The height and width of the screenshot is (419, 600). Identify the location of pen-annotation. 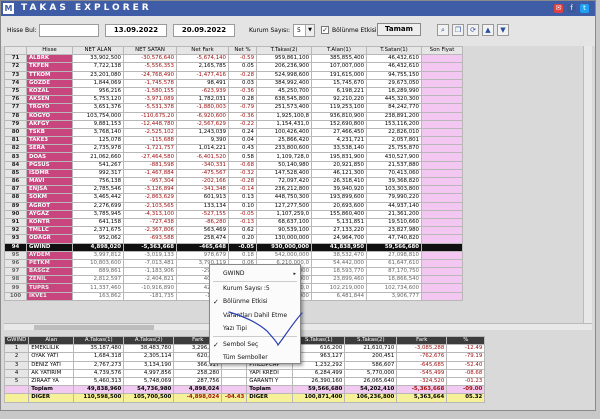
(265, 329).